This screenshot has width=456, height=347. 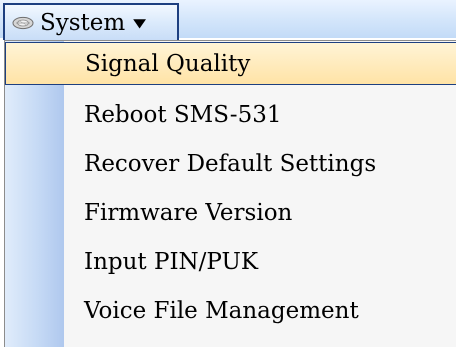 What do you see at coordinates (221, 310) in the screenshot?
I see `menu-item-label: Voice File Management` at bounding box center [221, 310].